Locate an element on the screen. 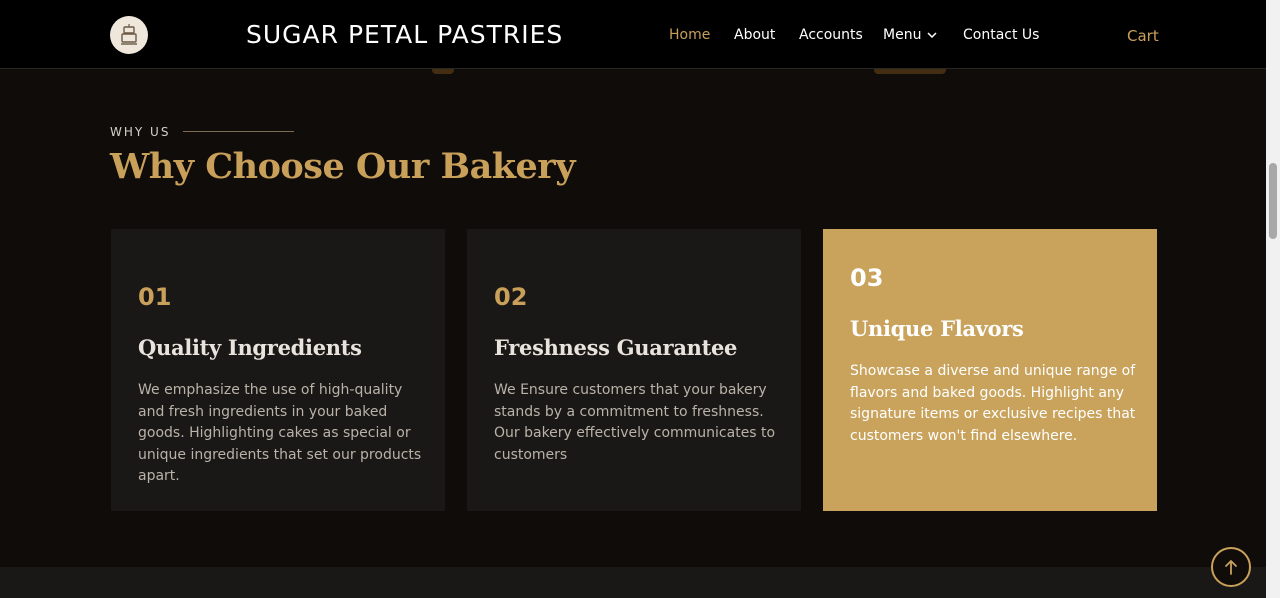 This screenshot has height=598, width=1280. nav-contact: Contact Us is located at coordinates (1001, 35).